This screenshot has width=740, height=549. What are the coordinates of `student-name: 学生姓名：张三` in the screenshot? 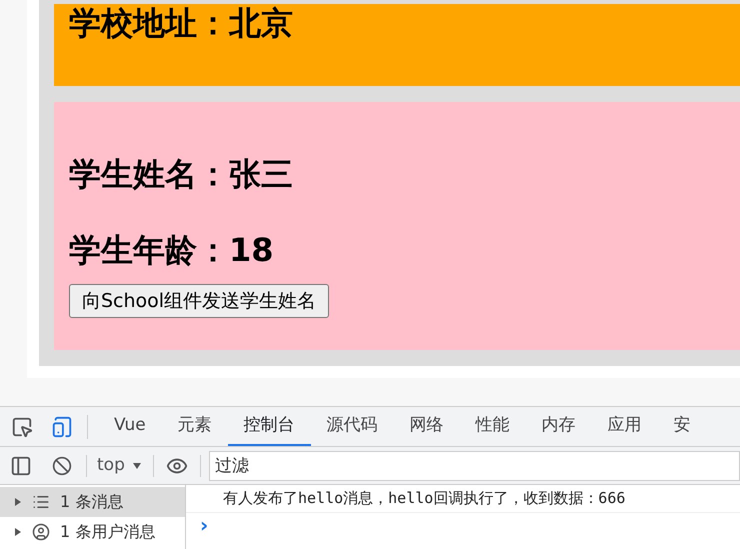 It's located at (181, 174).